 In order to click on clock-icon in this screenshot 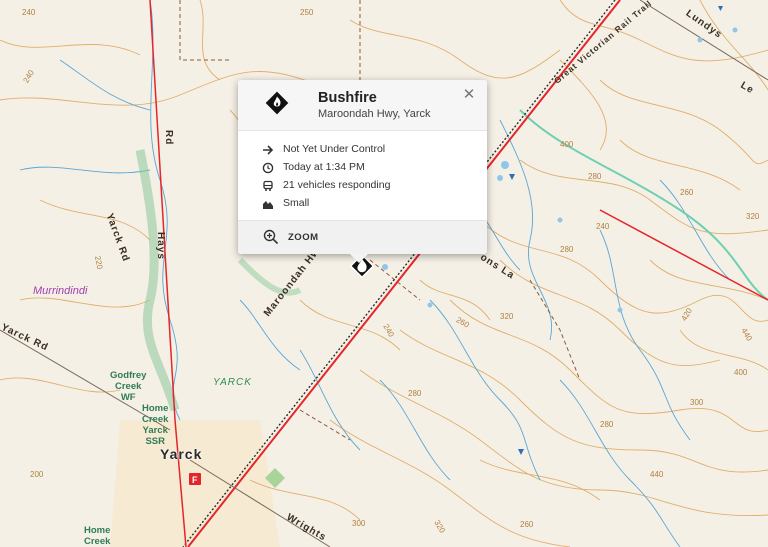, I will do `click(268, 168)`.